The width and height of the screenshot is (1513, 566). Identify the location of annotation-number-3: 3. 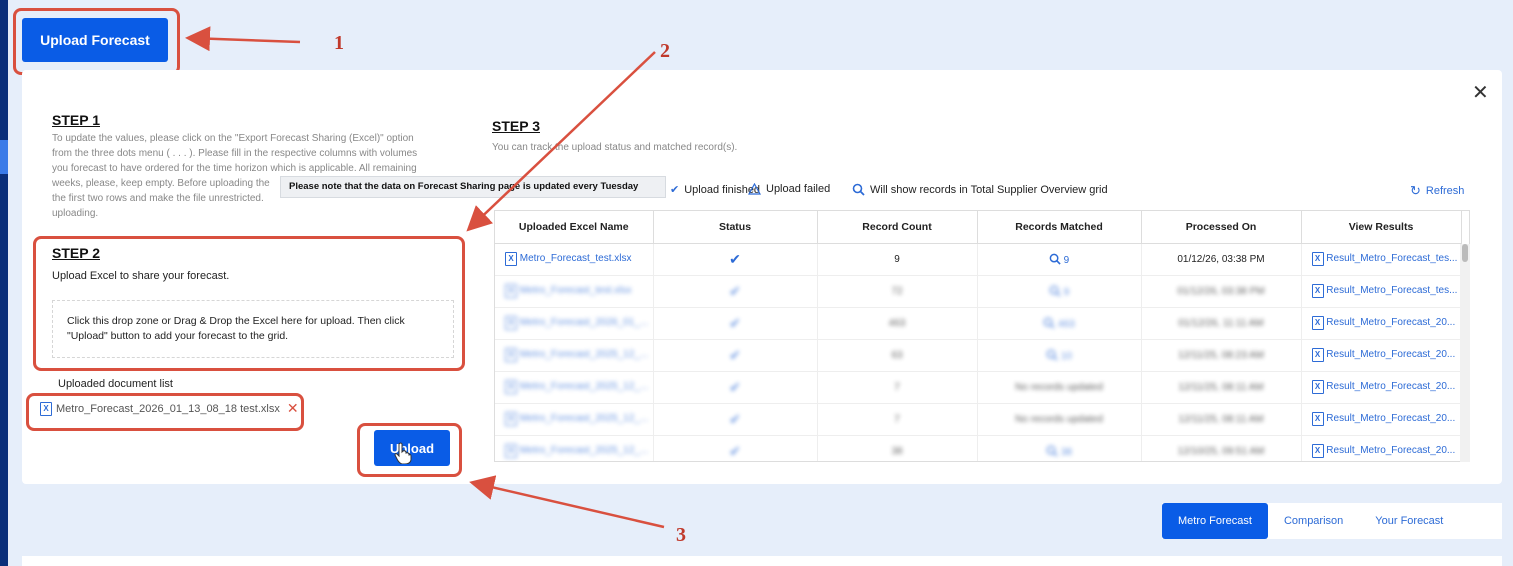
(681, 535).